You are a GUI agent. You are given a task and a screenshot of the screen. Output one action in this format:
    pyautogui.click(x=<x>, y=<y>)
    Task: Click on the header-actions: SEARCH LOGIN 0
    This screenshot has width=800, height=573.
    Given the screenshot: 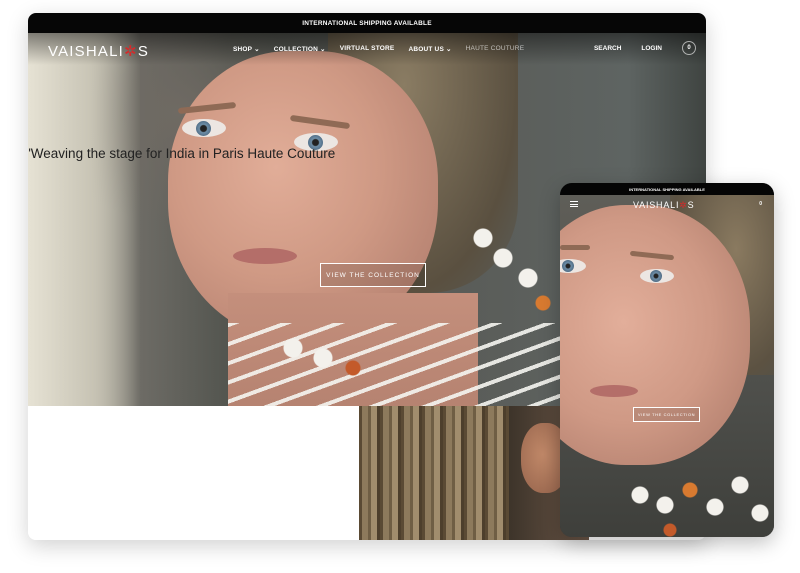 What is the action you would take?
    pyautogui.click(x=645, y=48)
    